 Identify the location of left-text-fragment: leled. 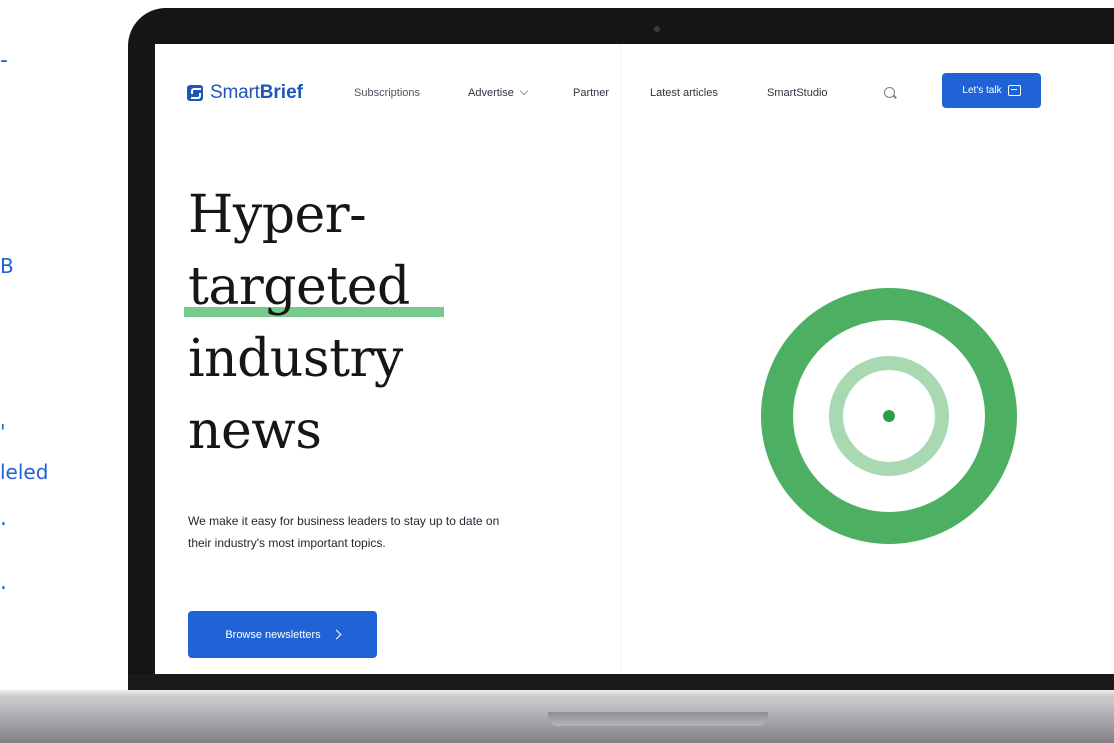
(24, 472).